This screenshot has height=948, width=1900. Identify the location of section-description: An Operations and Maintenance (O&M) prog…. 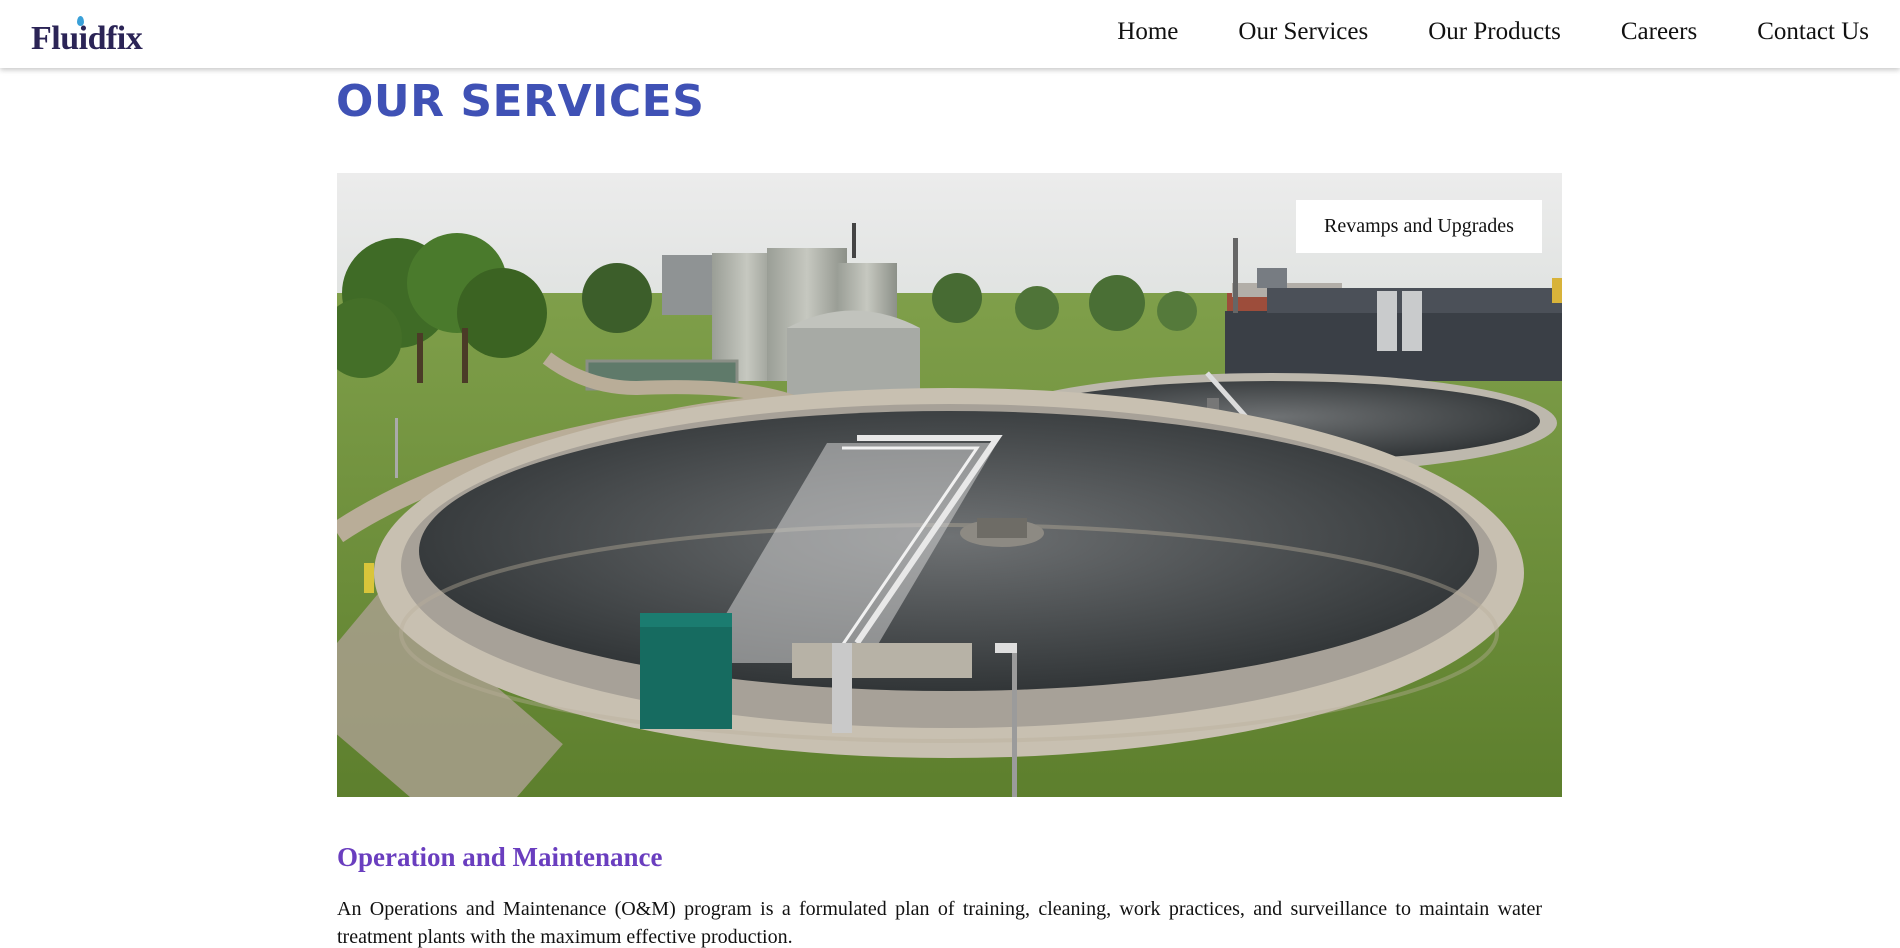
(939, 923).